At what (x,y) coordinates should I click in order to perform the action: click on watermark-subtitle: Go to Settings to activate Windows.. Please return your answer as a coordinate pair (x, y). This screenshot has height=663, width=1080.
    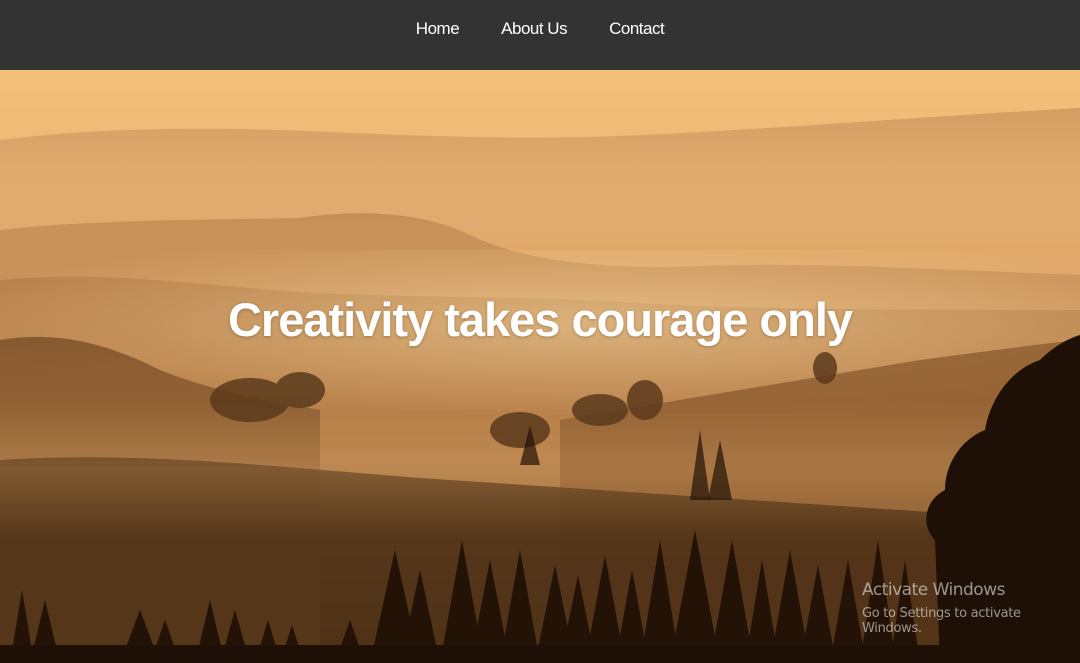
    Looking at the image, I should click on (941, 621).